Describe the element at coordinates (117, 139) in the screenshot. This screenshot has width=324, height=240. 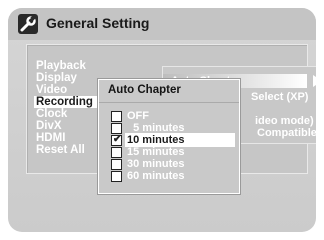
I see `checkmark-icon: ✔` at that location.